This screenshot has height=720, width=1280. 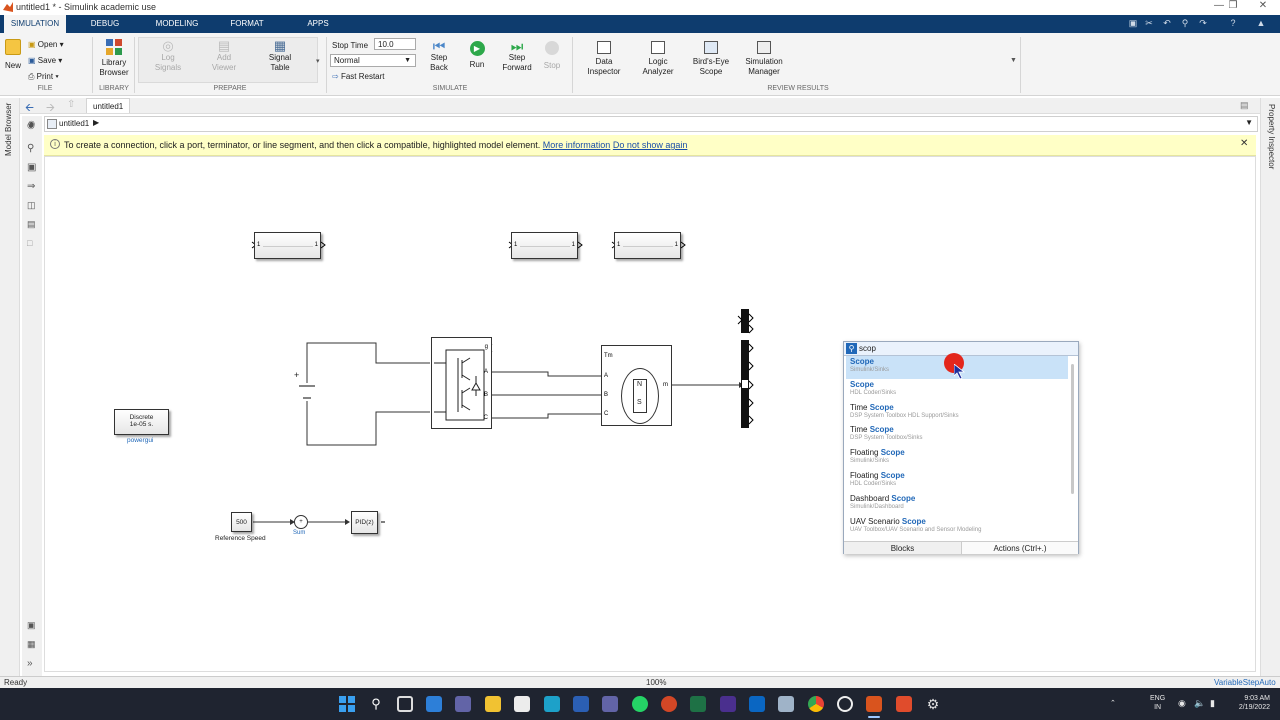 I want to click on screenshot-icon: ▣, so click(x=31, y=625).